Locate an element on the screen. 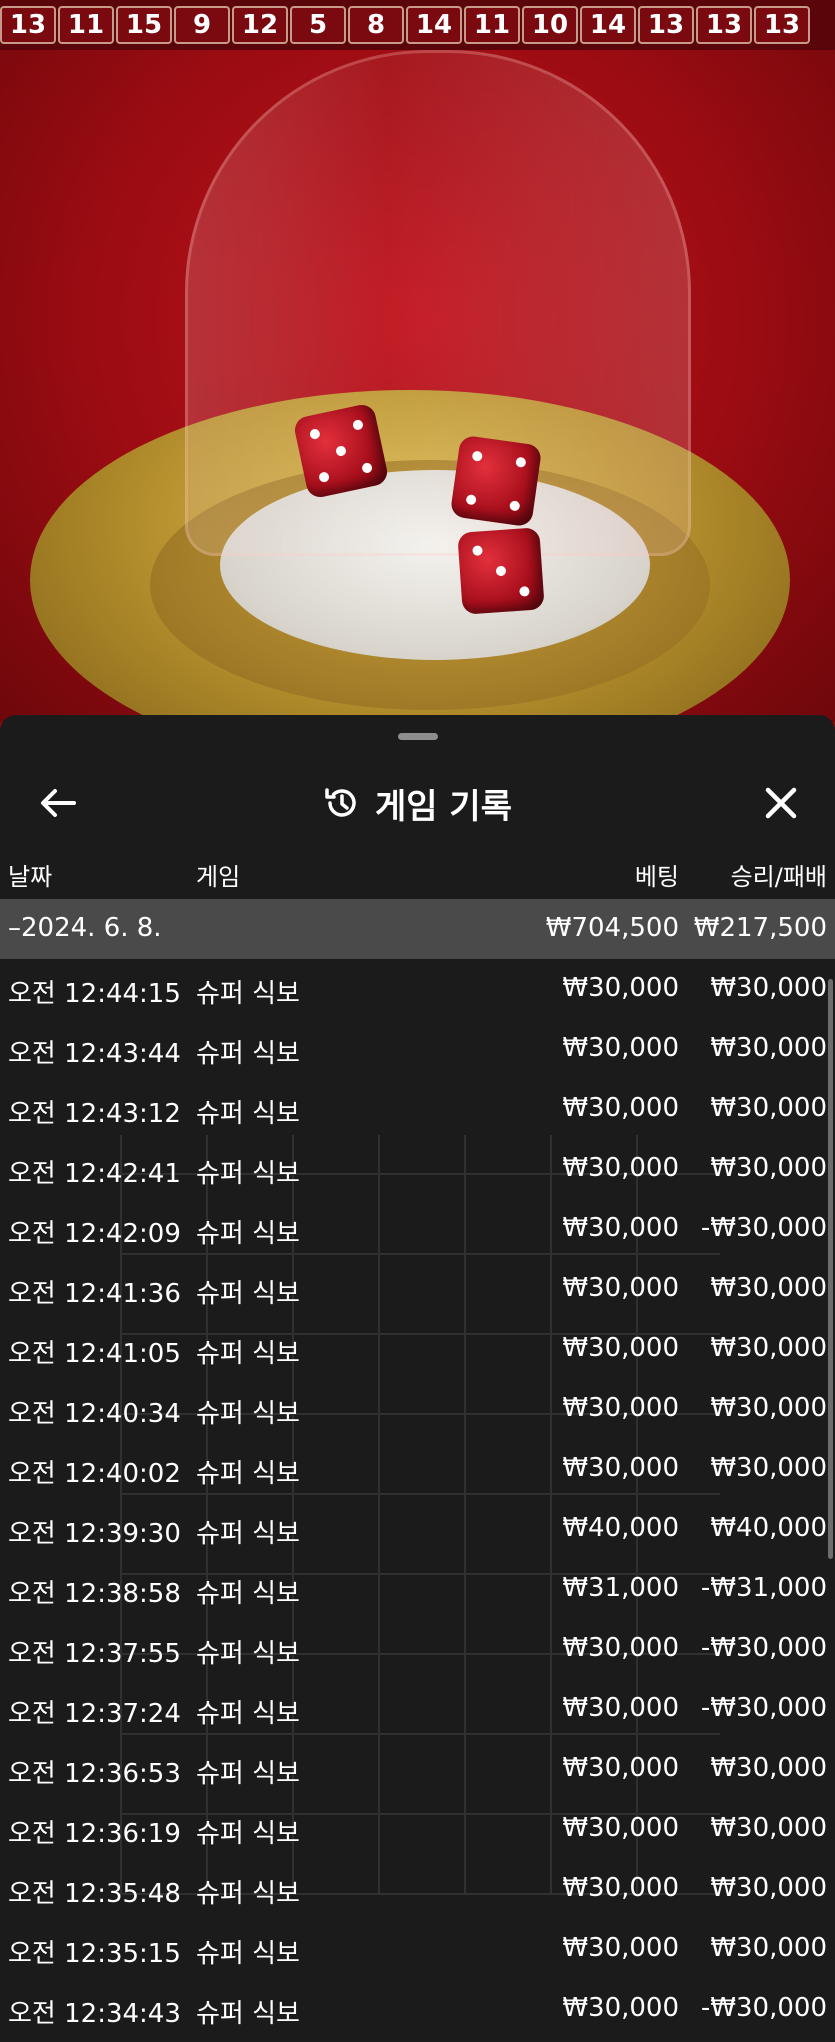  row-time: 오전 12:43:12 is located at coordinates (94, 1114).